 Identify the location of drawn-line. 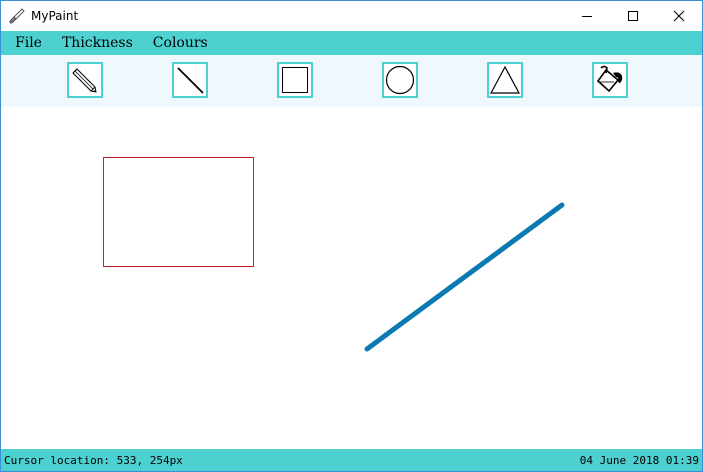
(464, 277).